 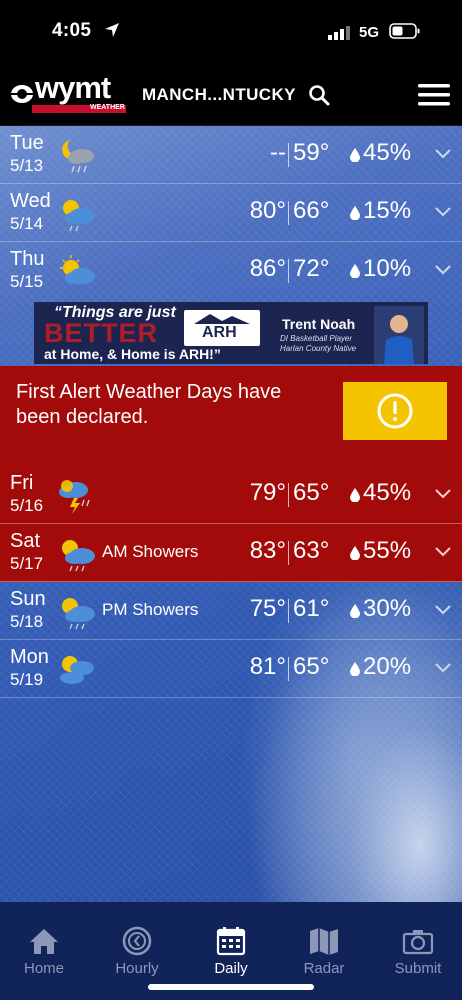 What do you see at coordinates (311, 608) in the screenshot?
I see `row-low: 61°` at bounding box center [311, 608].